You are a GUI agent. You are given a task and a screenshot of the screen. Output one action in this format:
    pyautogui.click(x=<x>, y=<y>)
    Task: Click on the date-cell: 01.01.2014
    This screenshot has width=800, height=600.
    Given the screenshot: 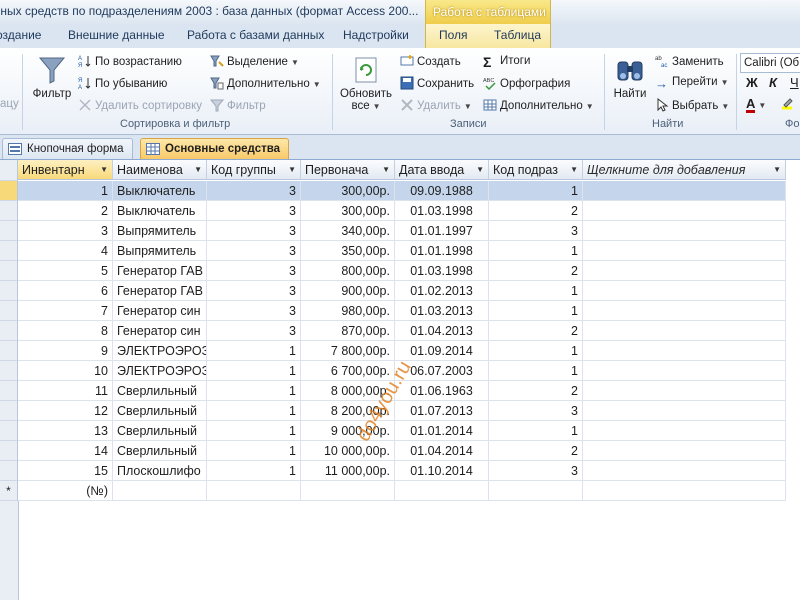 What is the action you would take?
    pyautogui.click(x=442, y=431)
    